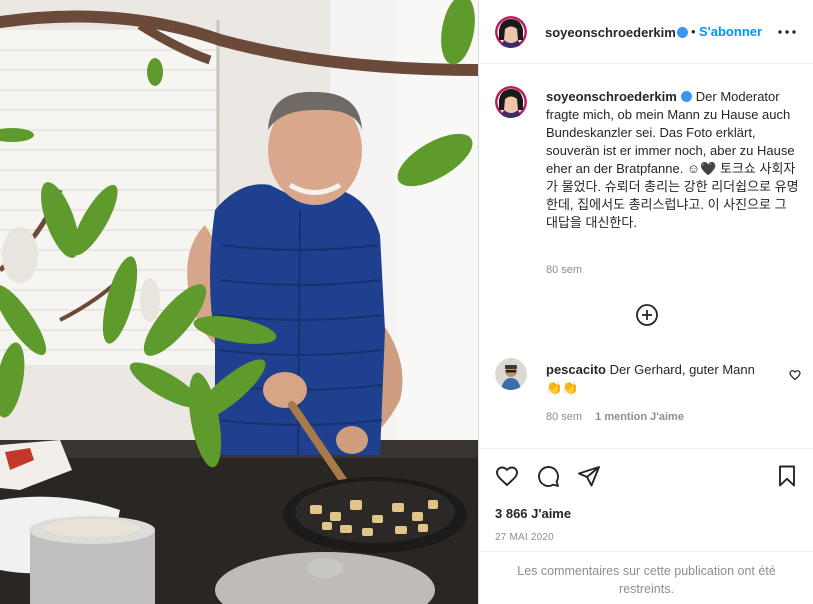 This screenshot has width=813, height=604. I want to click on heart-outline-icon, so click(795, 374).